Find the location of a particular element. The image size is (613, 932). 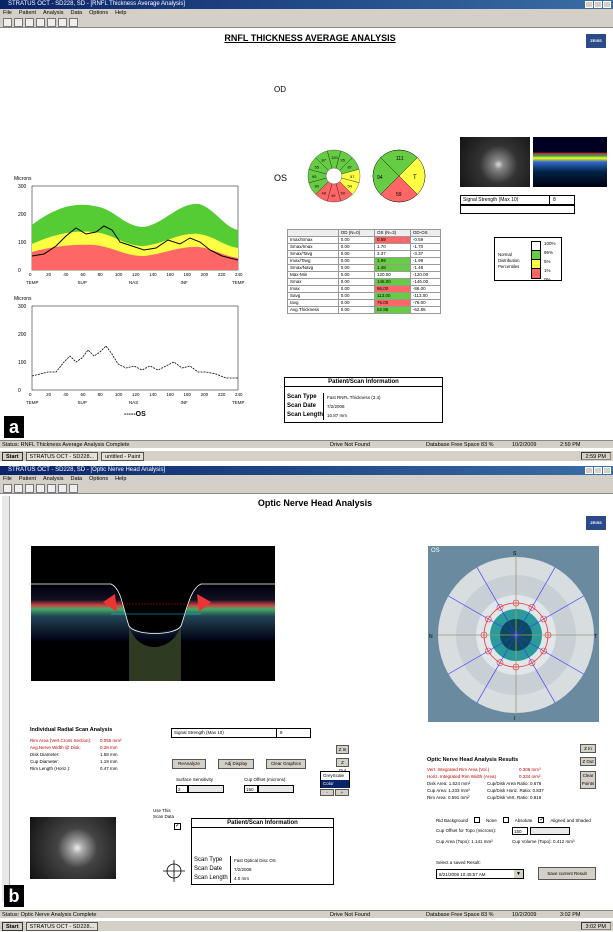

cup-offset-topo-slider is located at coordinates (550, 831).